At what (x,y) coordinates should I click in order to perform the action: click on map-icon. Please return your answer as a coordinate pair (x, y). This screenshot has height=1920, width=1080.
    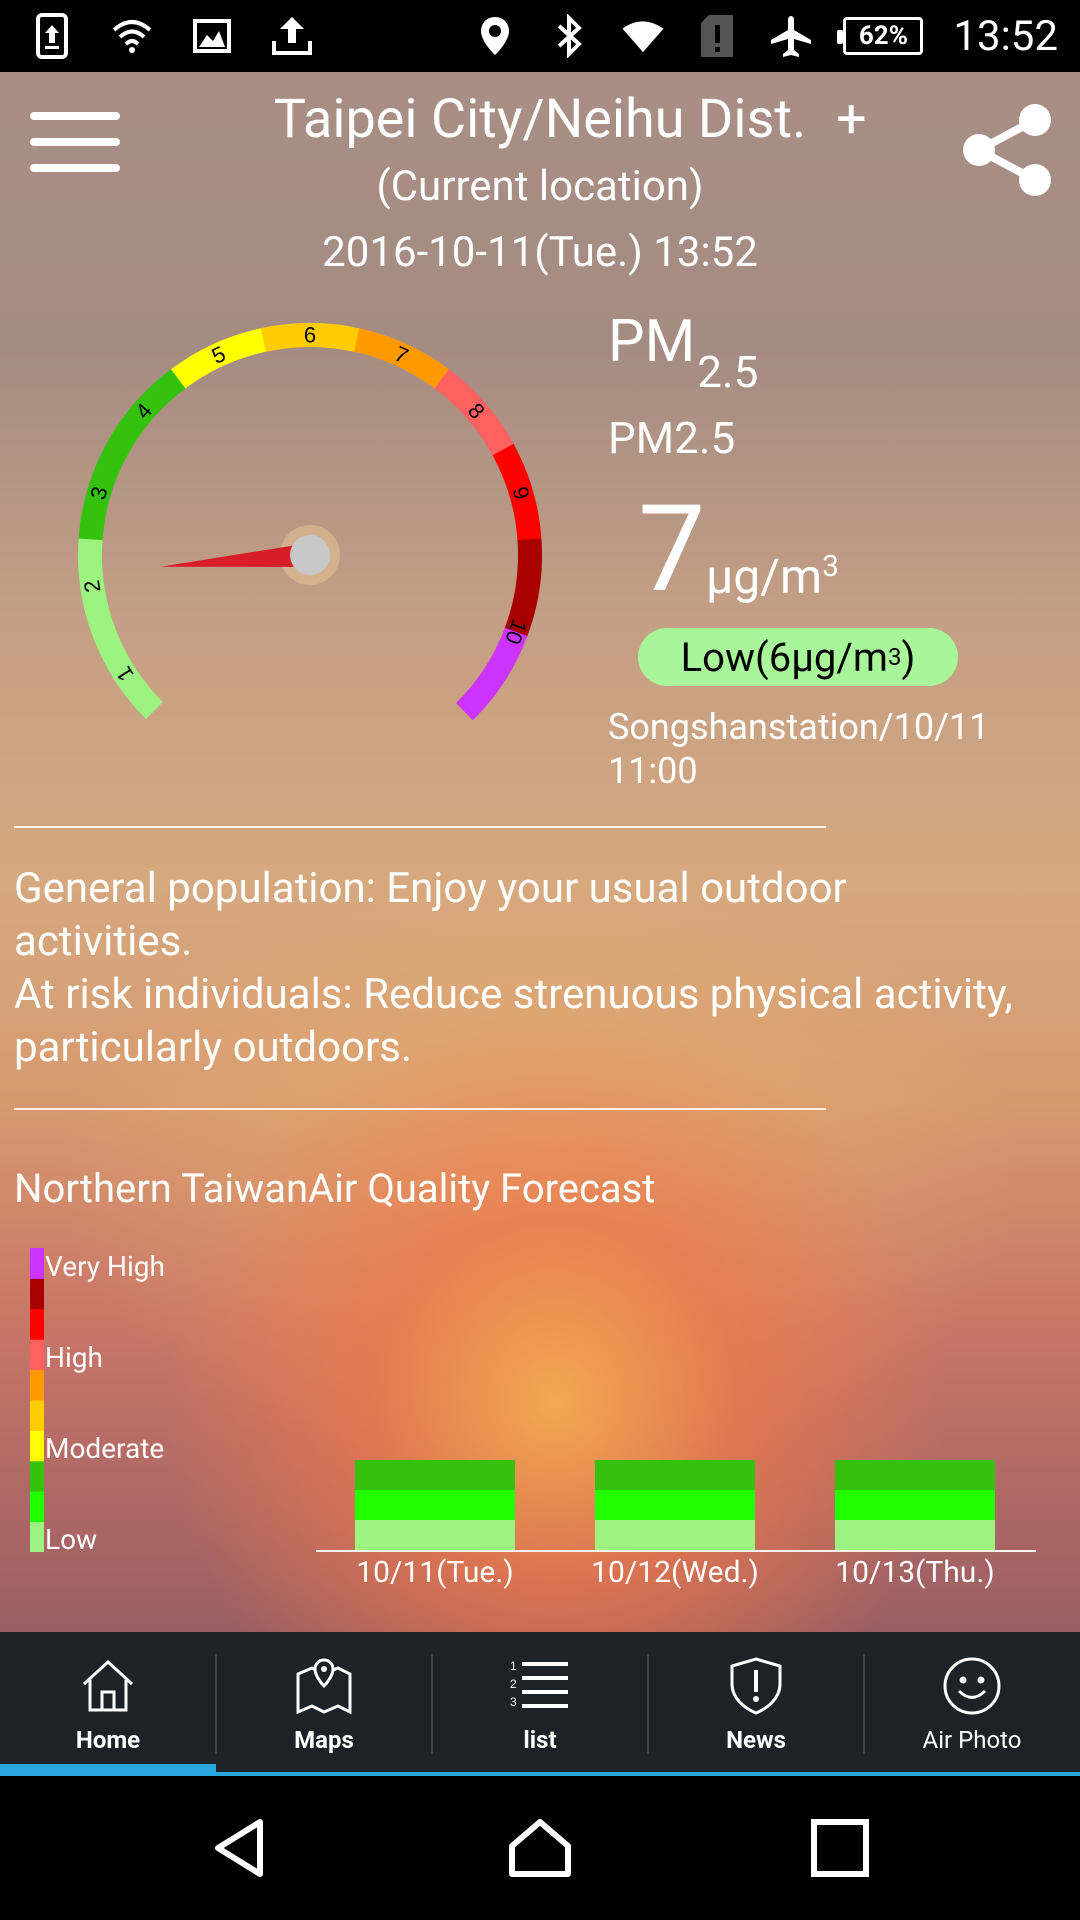
    Looking at the image, I should click on (324, 1686).